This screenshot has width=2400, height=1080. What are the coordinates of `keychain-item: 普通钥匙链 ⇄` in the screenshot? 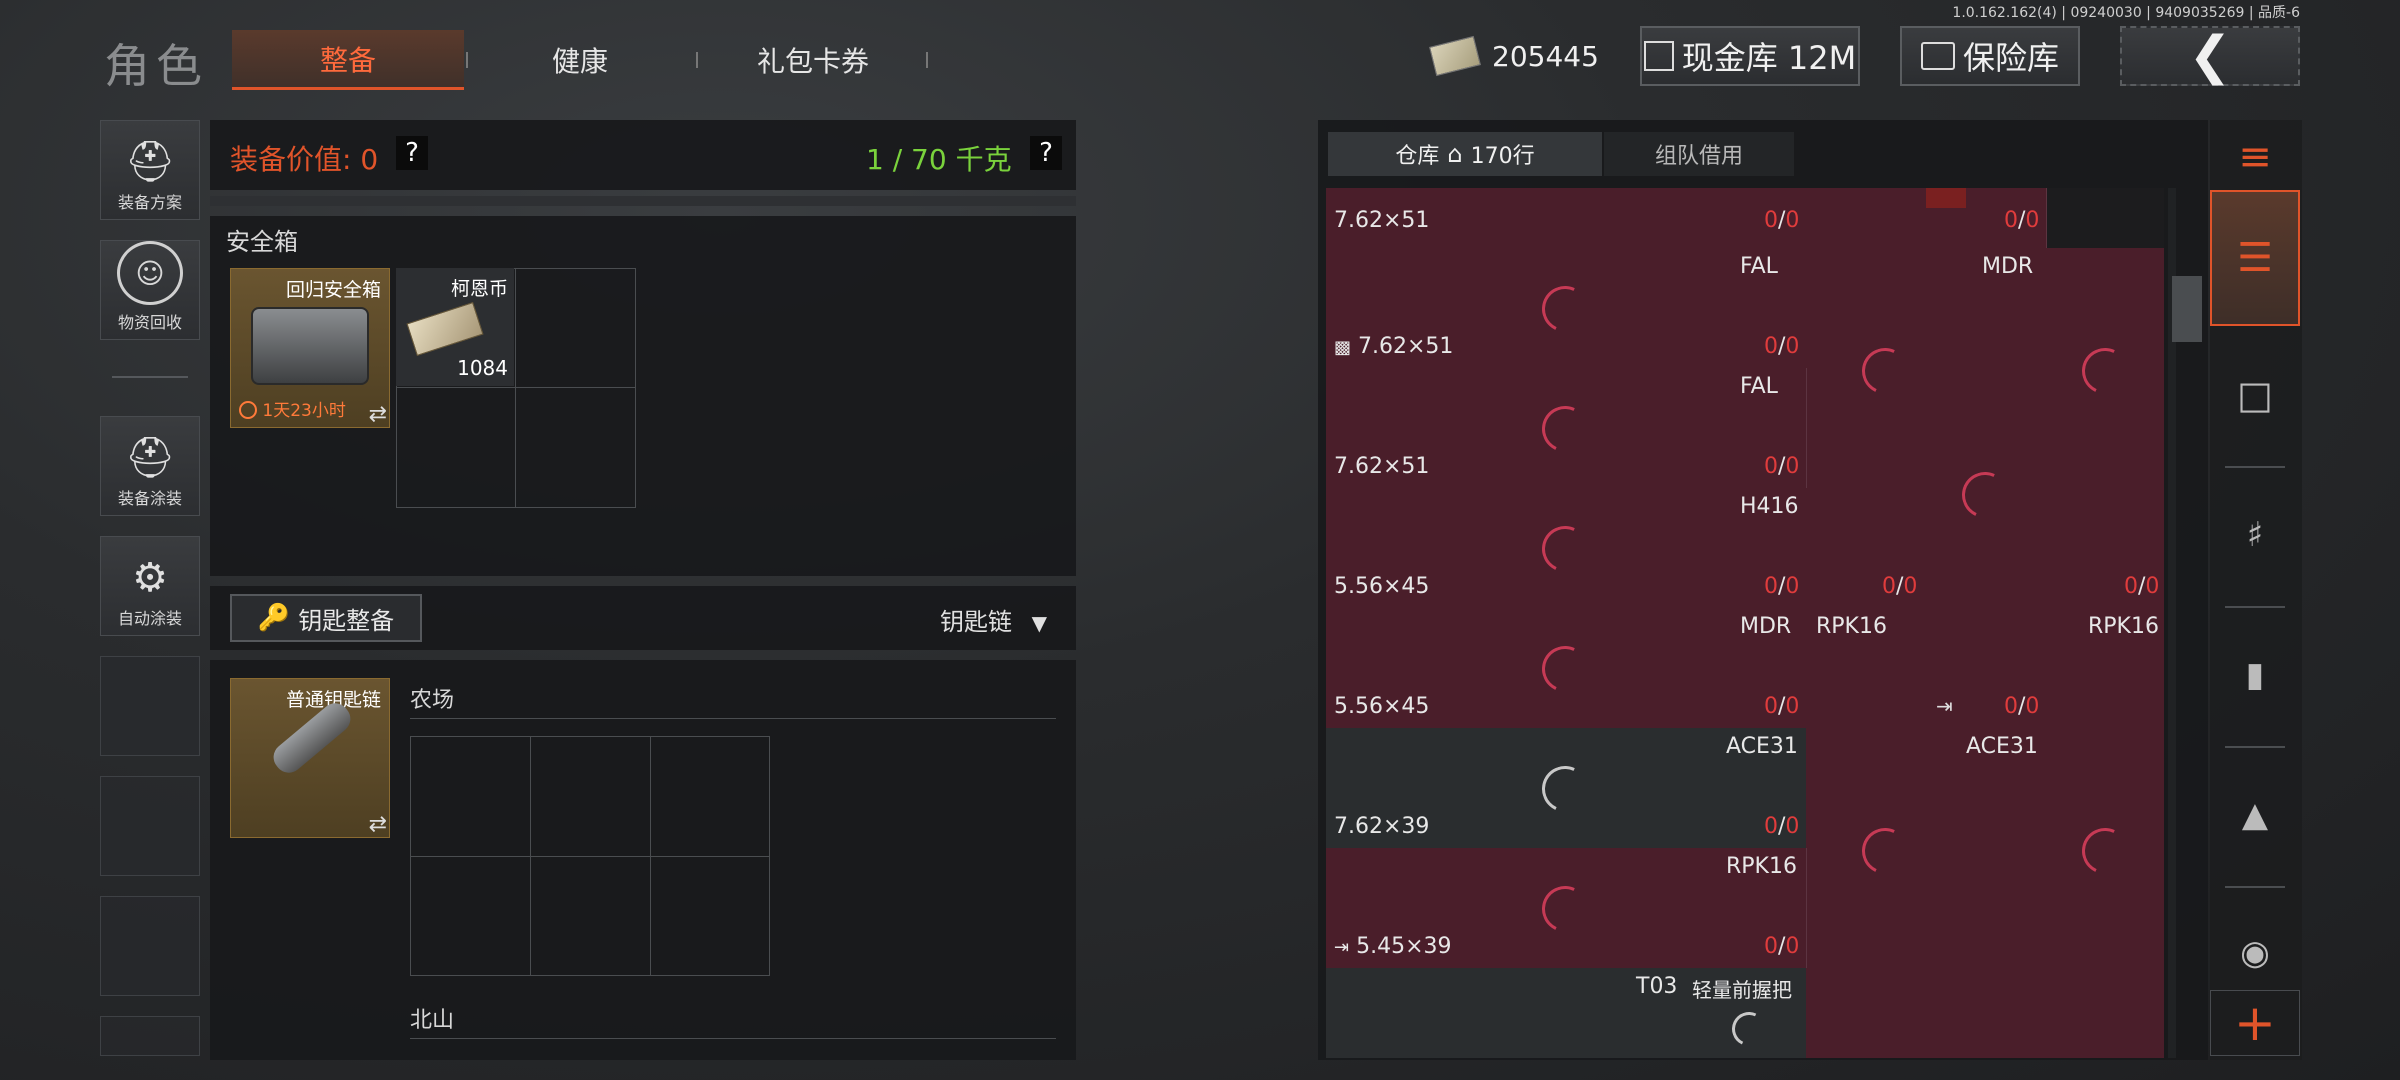 It's located at (310, 758).